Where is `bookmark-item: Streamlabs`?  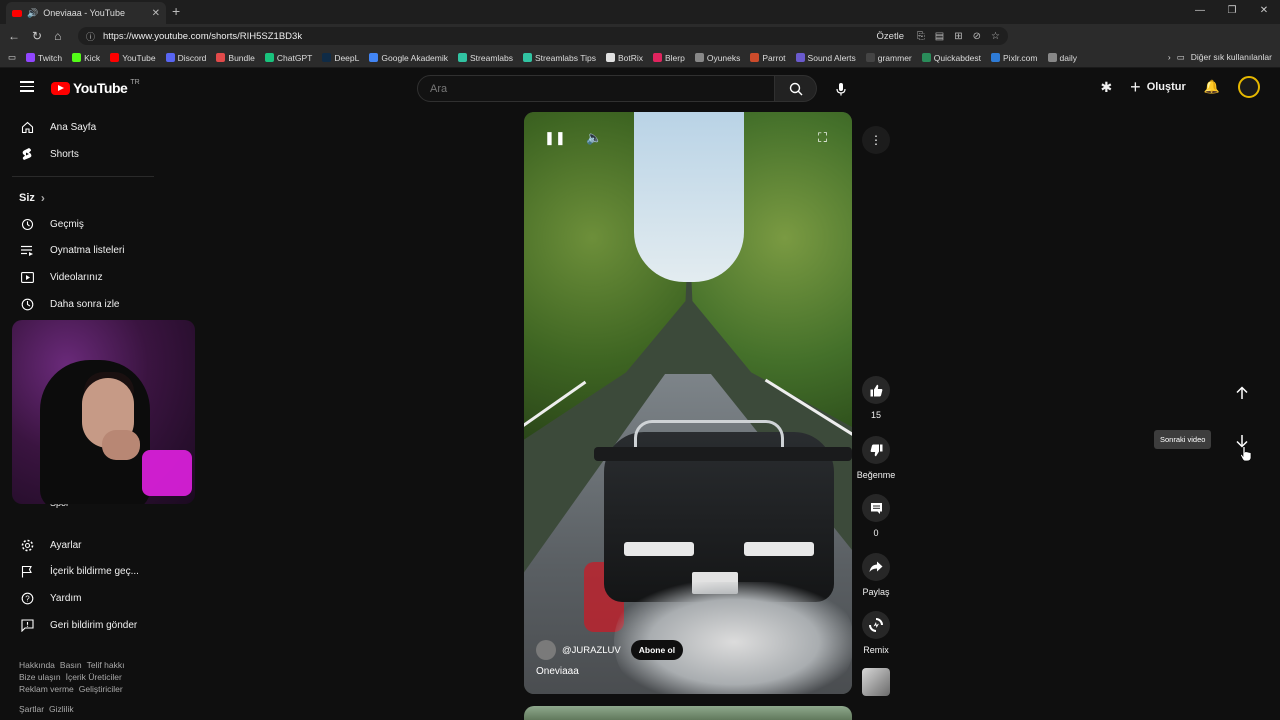
bookmark-item: Streamlabs is located at coordinates (485, 58).